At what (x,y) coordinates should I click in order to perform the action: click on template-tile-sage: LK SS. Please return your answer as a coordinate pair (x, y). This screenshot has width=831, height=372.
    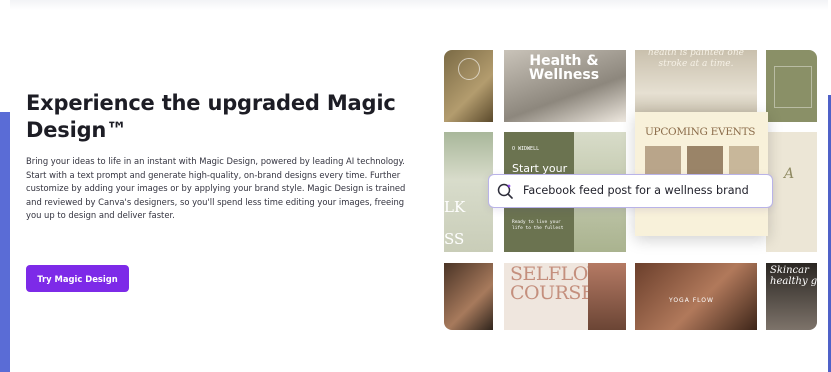
    Looking at the image, I should click on (468, 192).